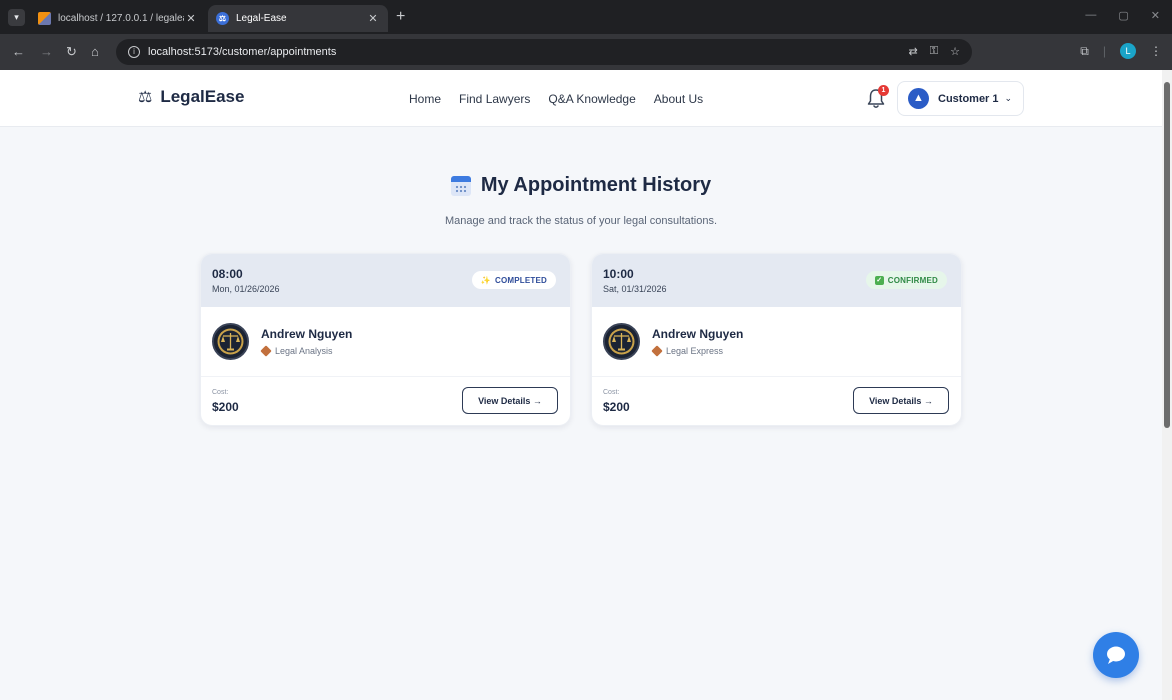 Image resolution: width=1172 pixels, height=700 pixels. Describe the element at coordinates (246, 289) in the screenshot. I see `appointment-date: Mon, 01/26/2026` at that location.